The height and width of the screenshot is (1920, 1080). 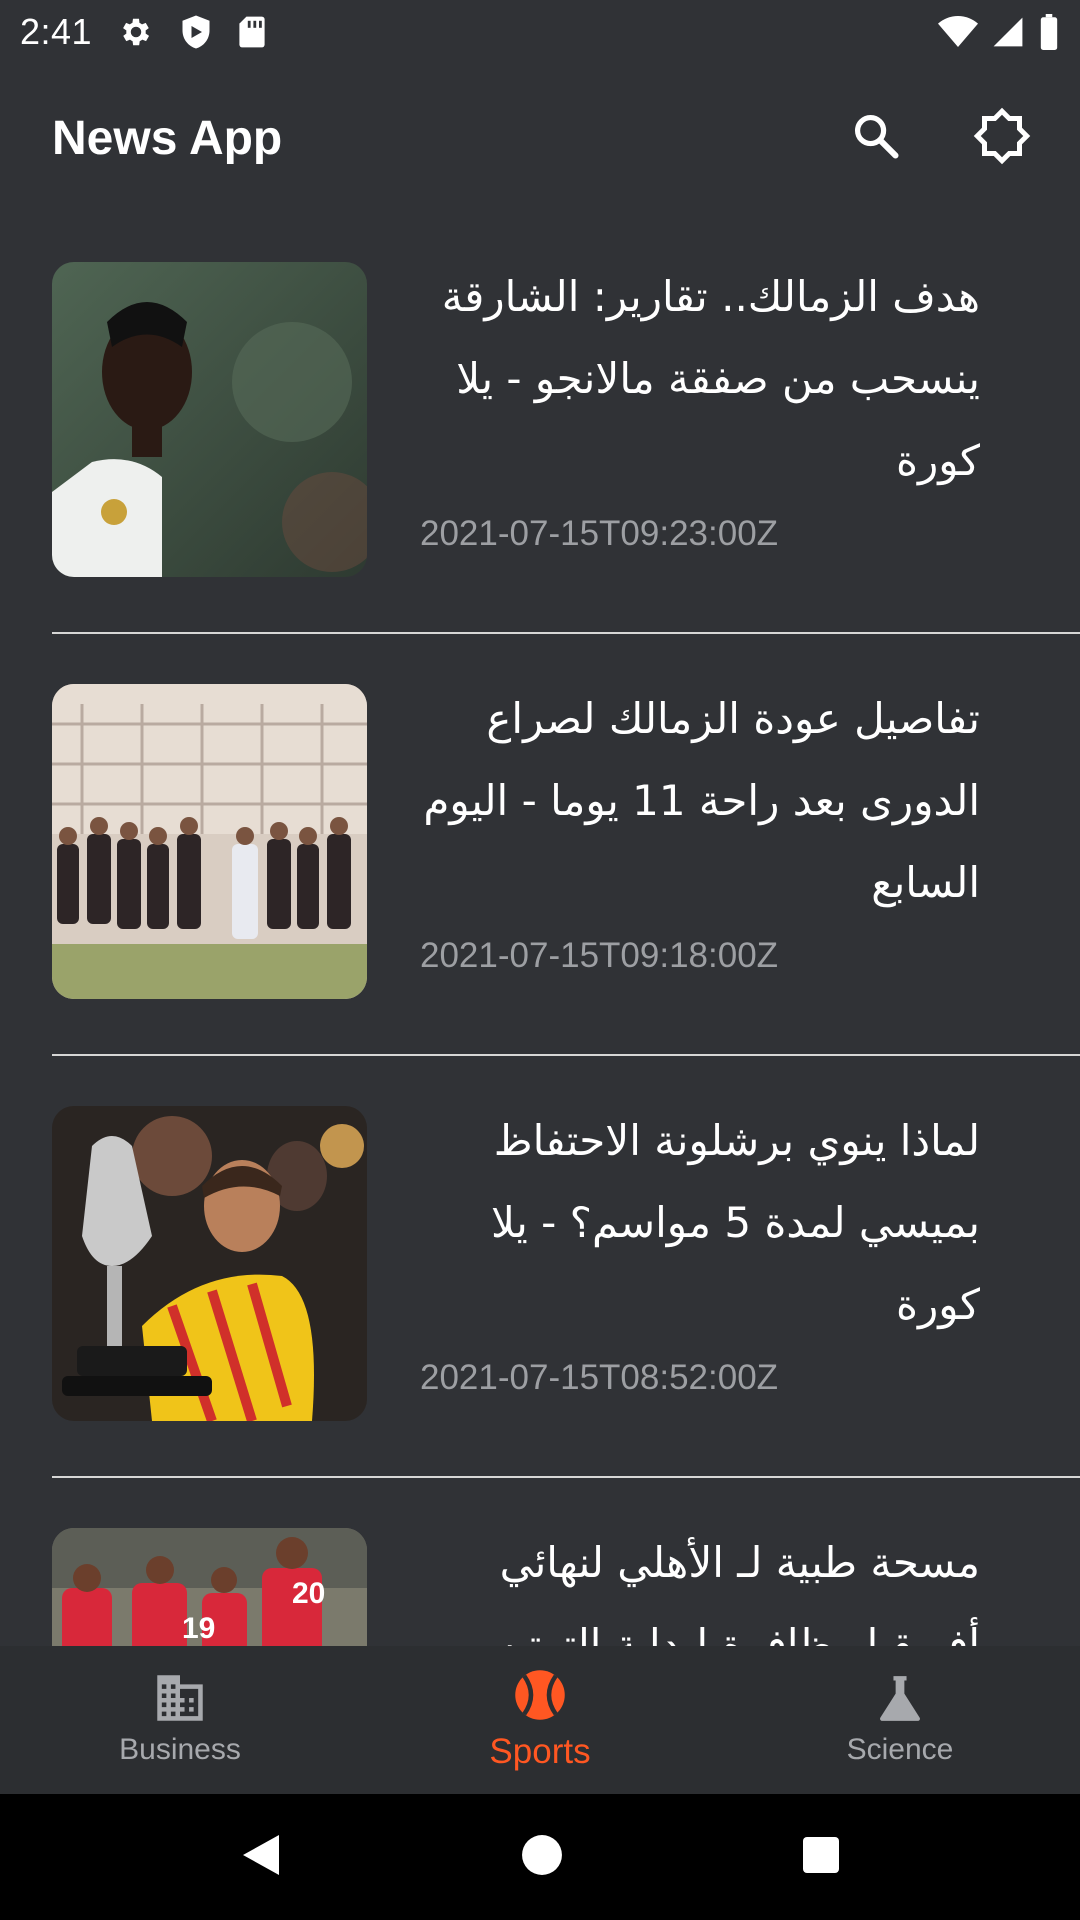 What do you see at coordinates (599, 1377) in the screenshot?
I see `article-date: 2021-07-15T08:52:00Z` at bounding box center [599, 1377].